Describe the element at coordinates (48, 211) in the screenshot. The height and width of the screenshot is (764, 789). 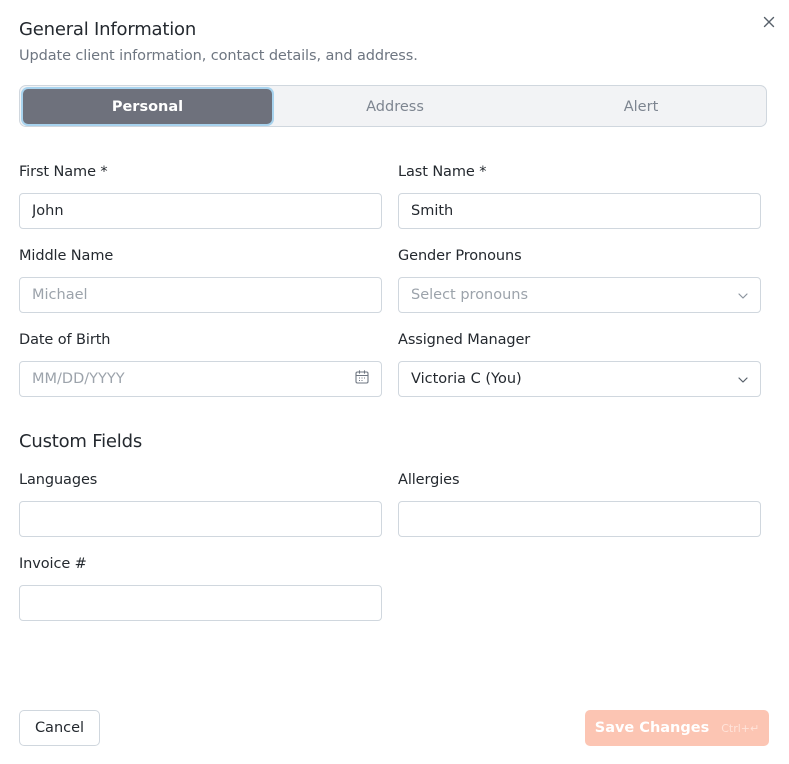
I see `first-name-value: John` at that location.